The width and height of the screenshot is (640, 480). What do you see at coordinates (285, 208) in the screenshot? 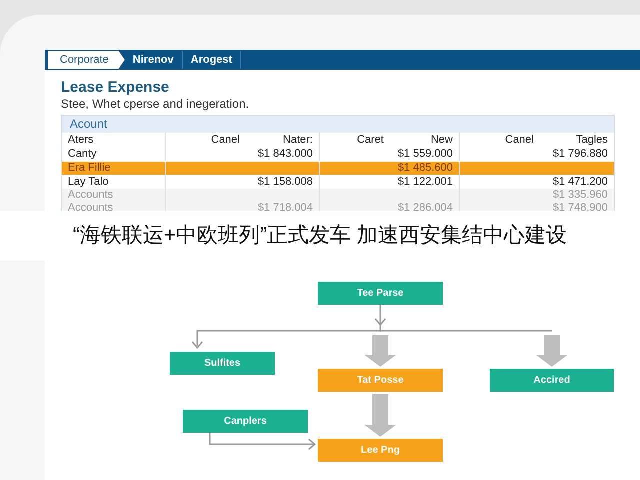
I see `table-cell: $1 718.004` at bounding box center [285, 208].